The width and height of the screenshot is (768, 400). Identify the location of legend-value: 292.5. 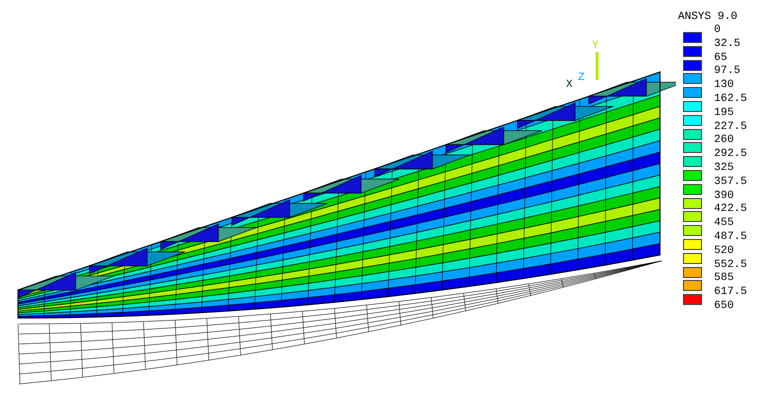
(731, 155).